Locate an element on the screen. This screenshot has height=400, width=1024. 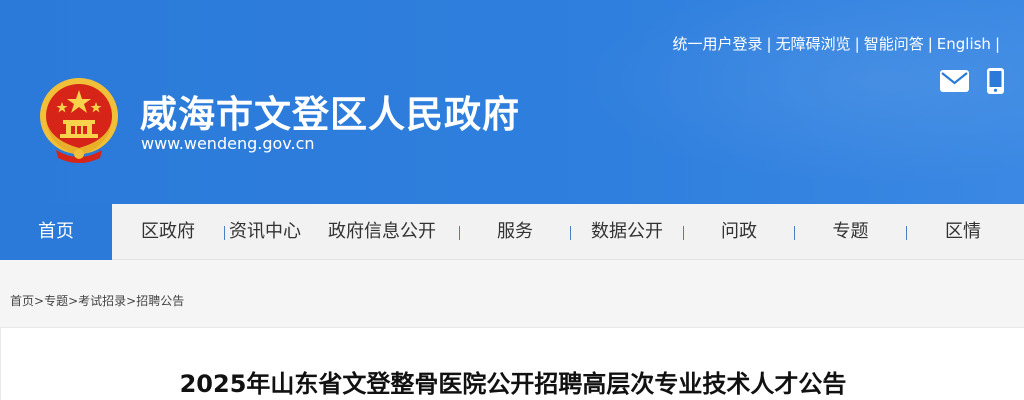
mail-icon is located at coordinates (954, 83).